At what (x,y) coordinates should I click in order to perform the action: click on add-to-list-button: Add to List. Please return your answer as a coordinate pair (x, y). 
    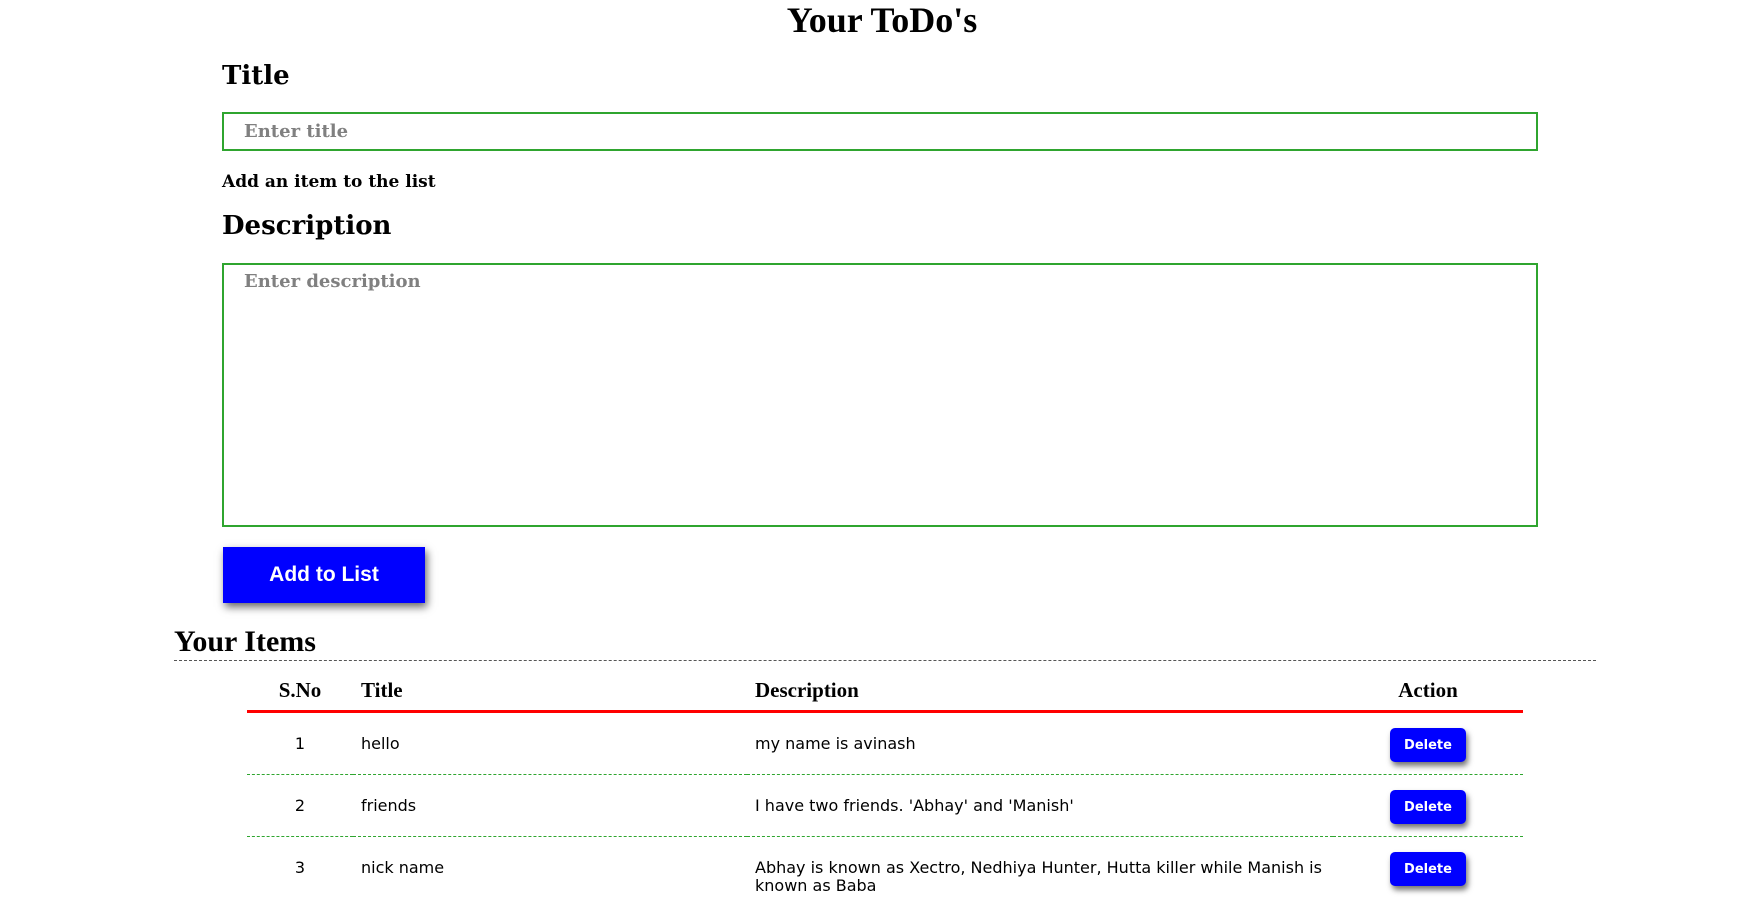
    Looking at the image, I should click on (324, 575).